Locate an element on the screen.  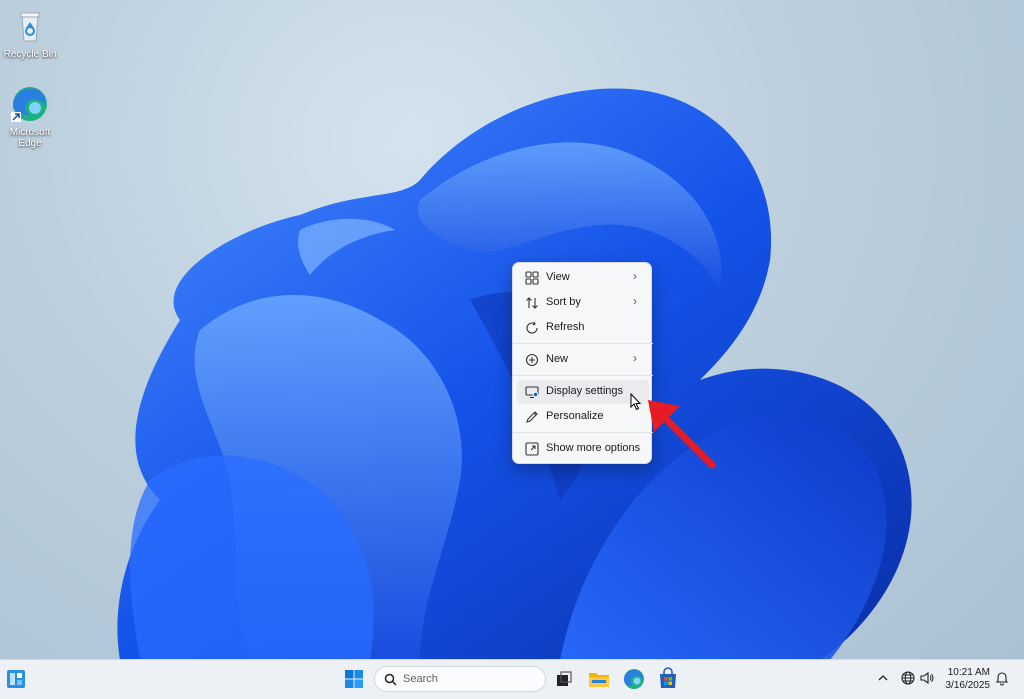
menu-item-label: Display settings is located at coordinates (585, 391).